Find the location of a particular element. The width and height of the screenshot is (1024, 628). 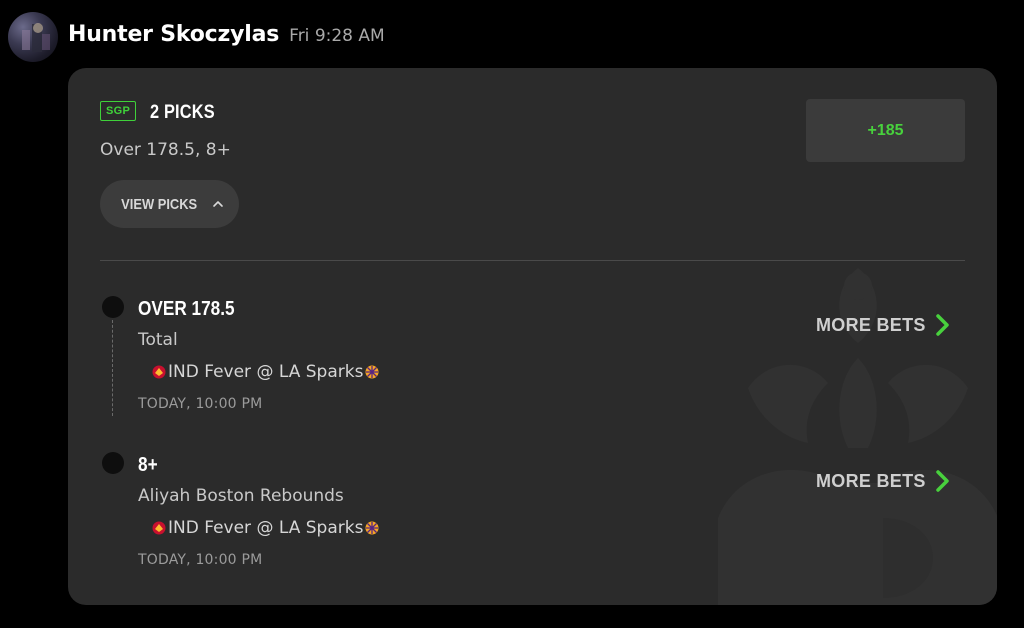

odds-button: +185 is located at coordinates (885, 130).